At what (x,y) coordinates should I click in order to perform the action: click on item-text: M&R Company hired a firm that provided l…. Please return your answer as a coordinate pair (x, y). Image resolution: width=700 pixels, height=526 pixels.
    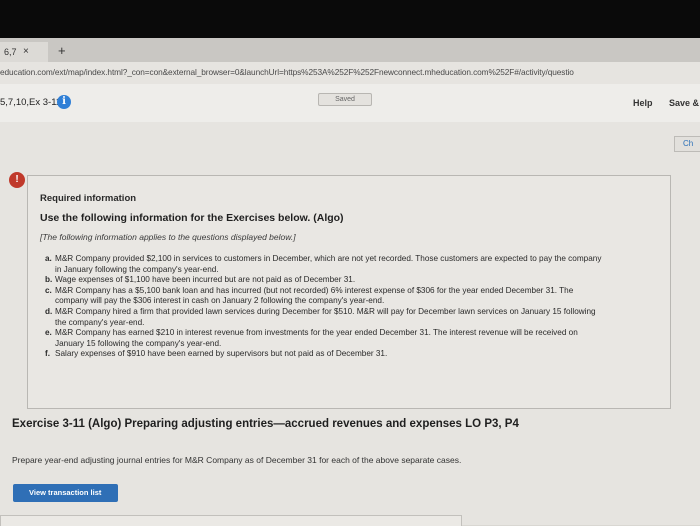
    Looking at the image, I should click on (325, 316).